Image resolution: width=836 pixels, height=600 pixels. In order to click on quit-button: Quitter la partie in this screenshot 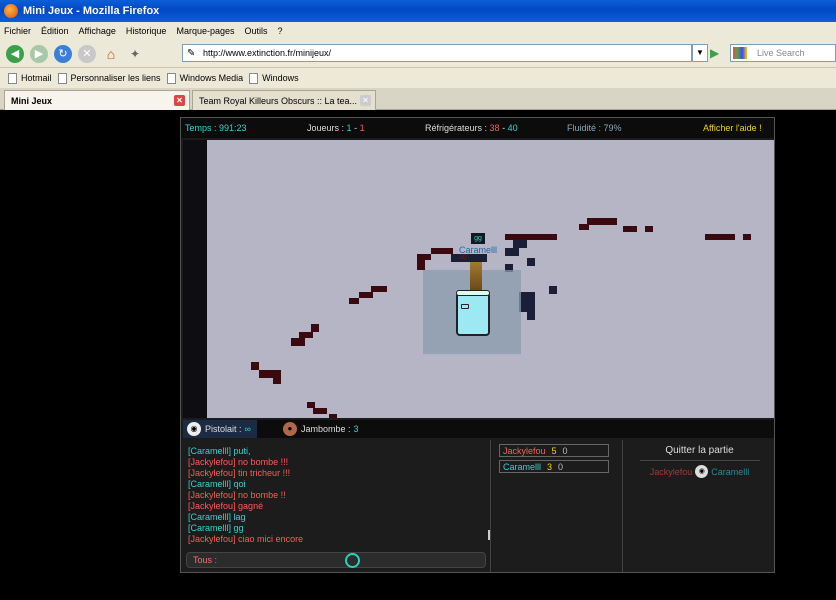, I will do `click(699, 450)`.